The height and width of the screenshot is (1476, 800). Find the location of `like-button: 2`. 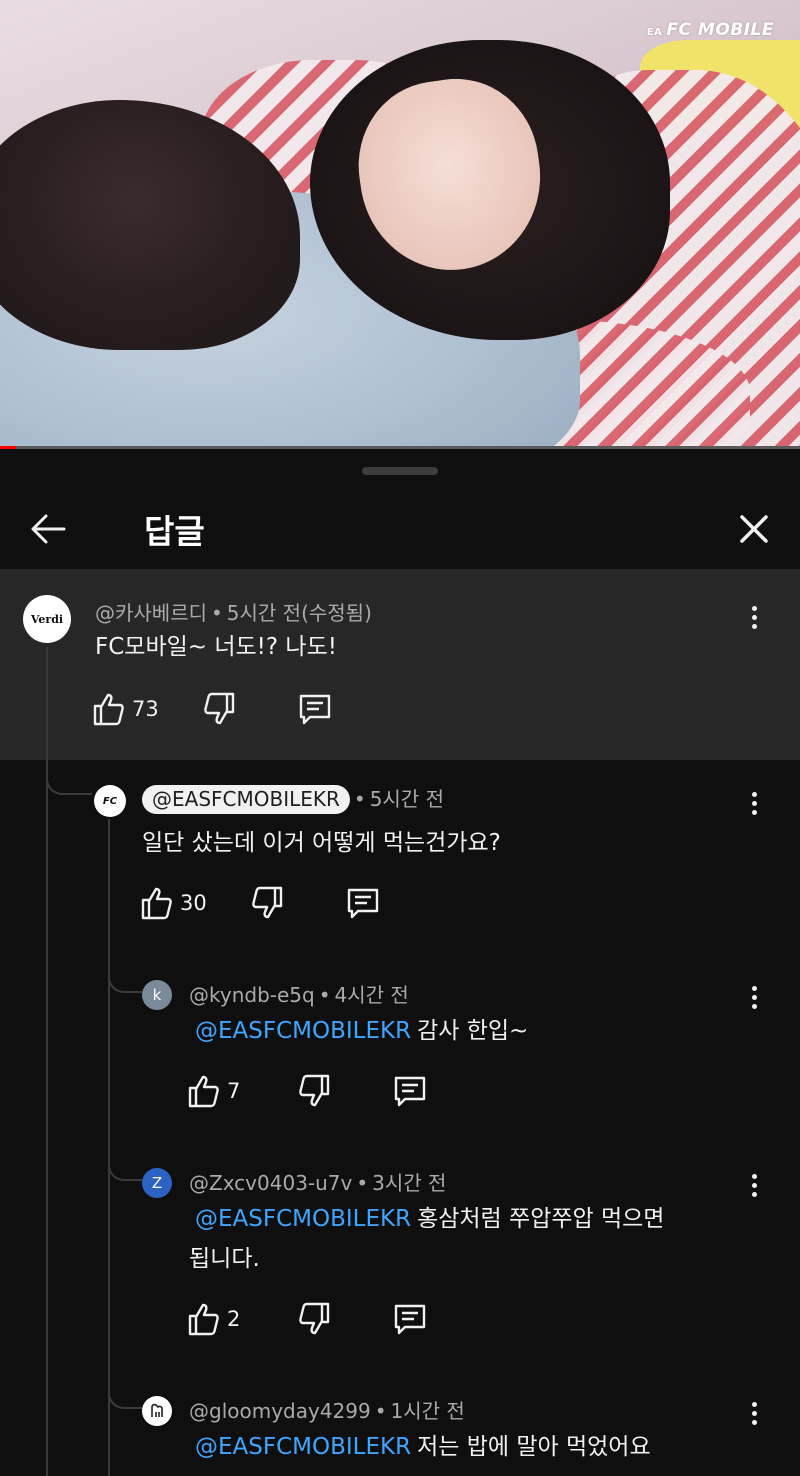

like-button: 2 is located at coordinates (213, 1319).